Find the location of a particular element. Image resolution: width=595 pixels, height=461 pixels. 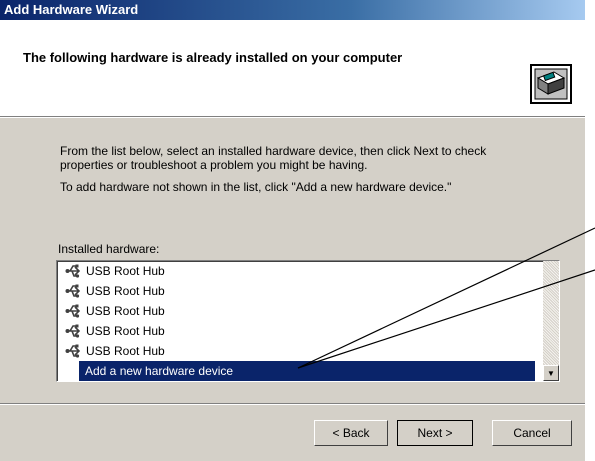

list-scrollbar: ▼ is located at coordinates (551, 321).